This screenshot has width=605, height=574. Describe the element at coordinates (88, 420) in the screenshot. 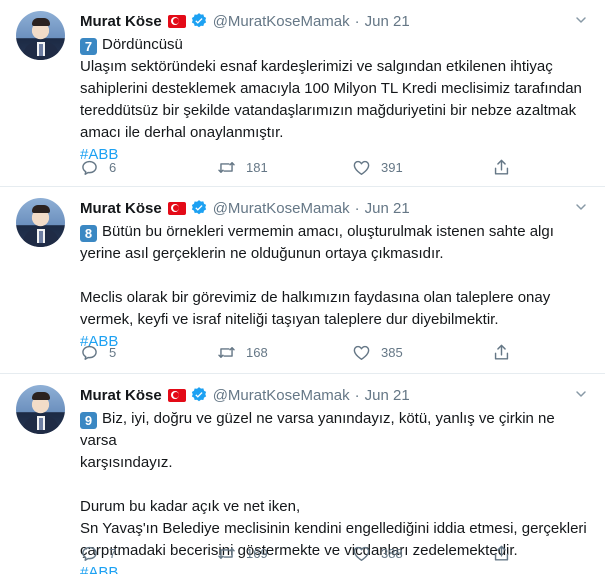

I see `number-keycap-emoji: 9` at that location.